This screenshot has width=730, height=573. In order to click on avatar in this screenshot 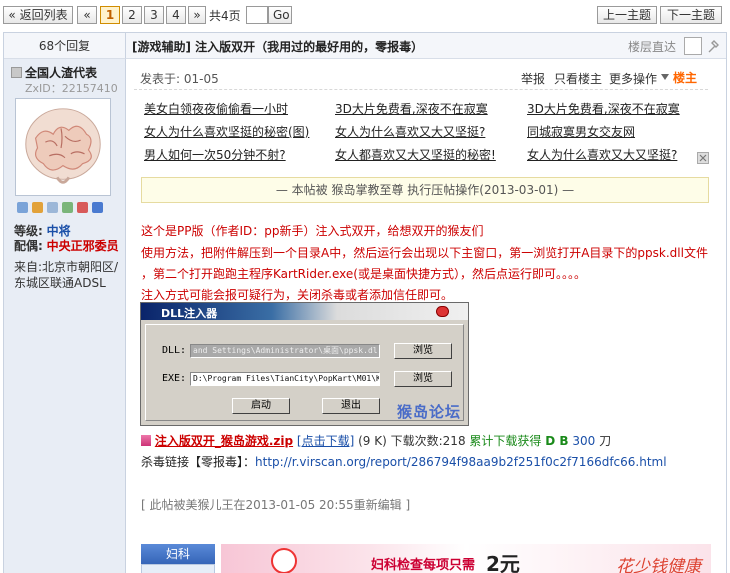, I will do `click(63, 147)`.